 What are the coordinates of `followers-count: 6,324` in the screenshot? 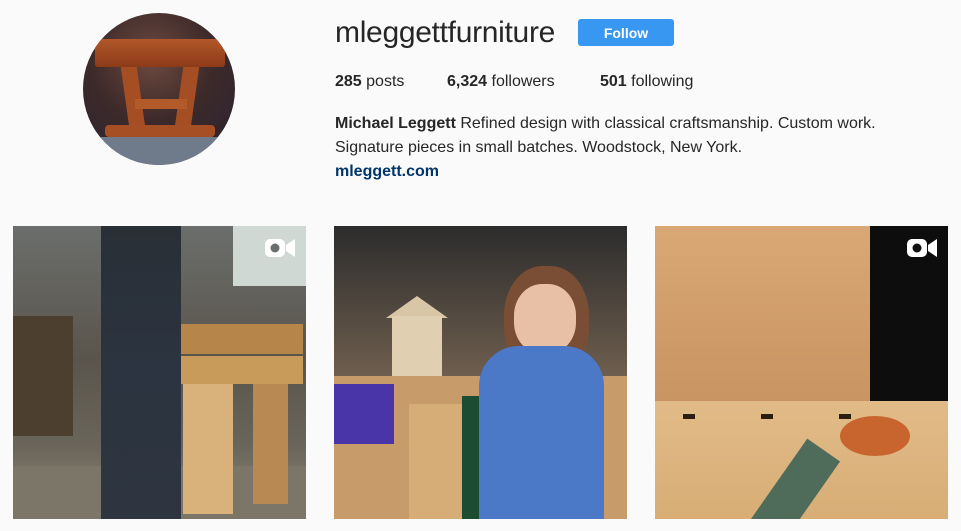 It's located at (467, 81).